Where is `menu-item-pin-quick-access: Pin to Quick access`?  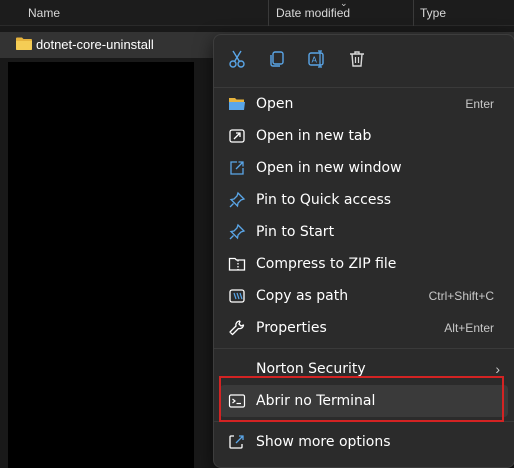
menu-item-pin-quick-access: Pin to Quick access is located at coordinates (364, 200).